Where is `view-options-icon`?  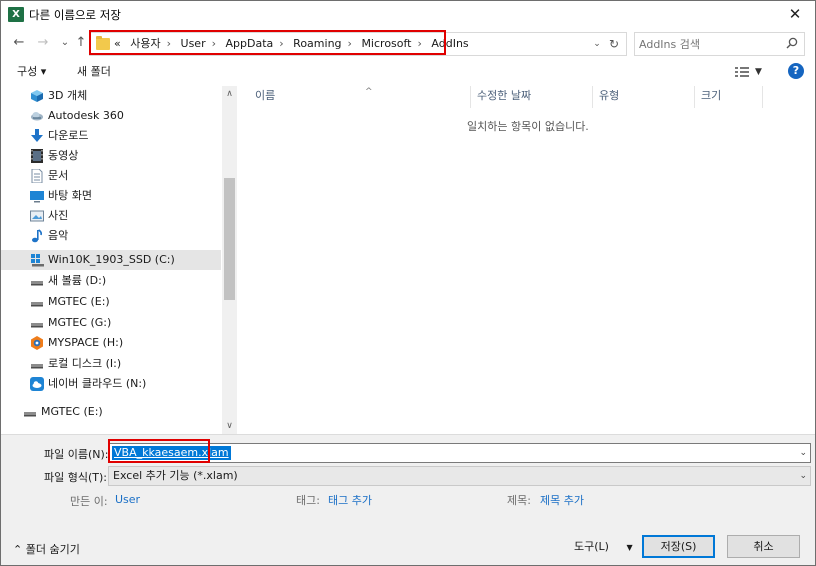
view-options-icon is located at coordinates (742, 72).